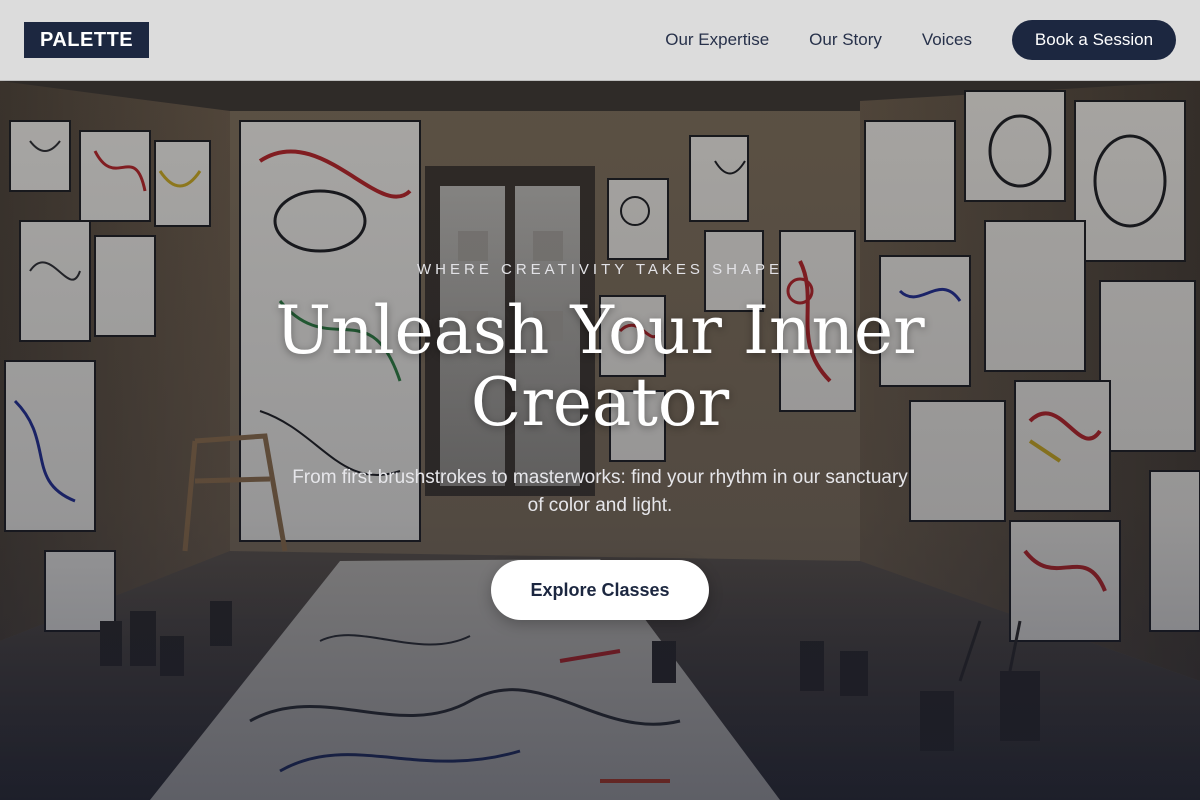  Describe the element at coordinates (600, 269) in the screenshot. I see `hero-eyebrow: WHERE CREATIVITY TAKES SHAPE` at that location.